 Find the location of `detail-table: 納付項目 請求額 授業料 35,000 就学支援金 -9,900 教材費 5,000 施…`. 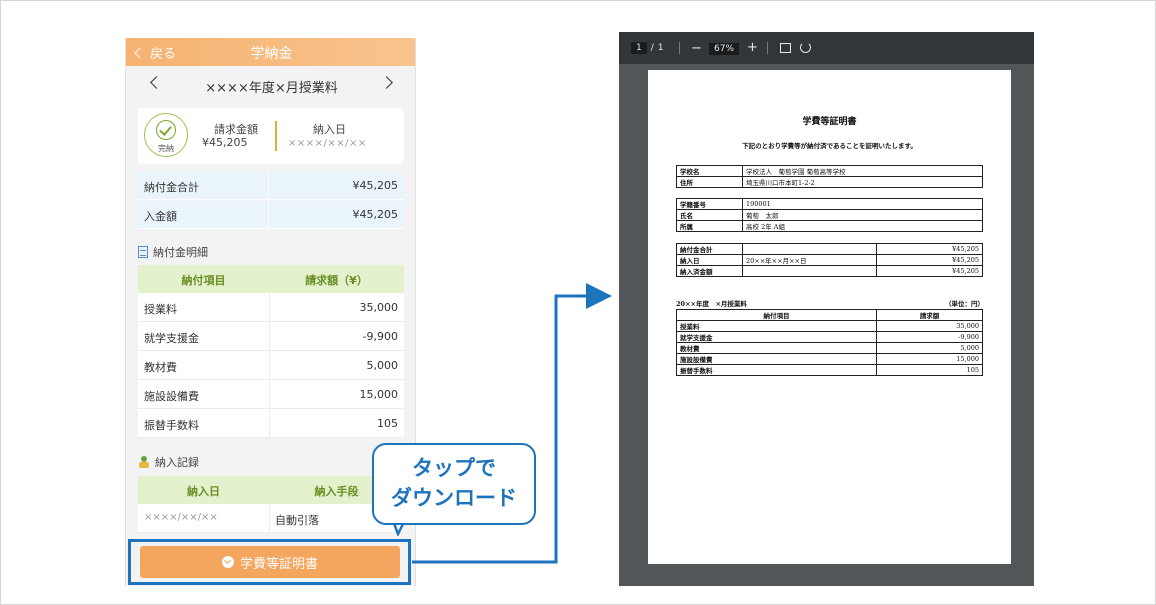

detail-table: 納付項目 請求額 授業料 35,000 就学支援金 -9,900 教材費 5,000 施… is located at coordinates (829, 342).